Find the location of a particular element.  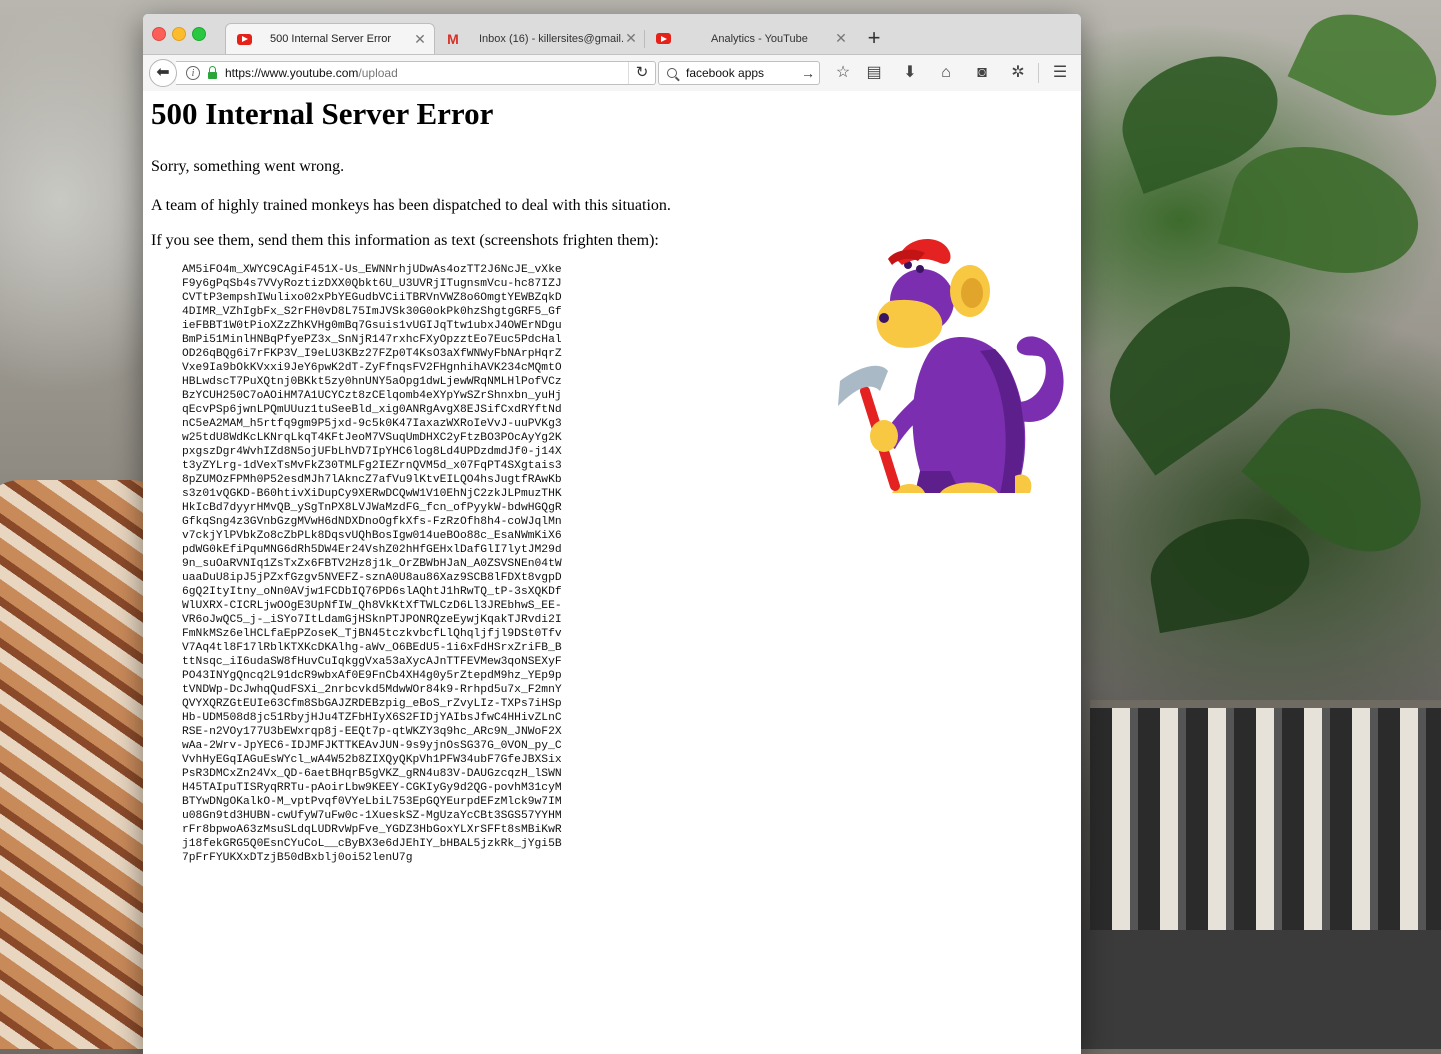

search-icon is located at coordinates (672, 73).